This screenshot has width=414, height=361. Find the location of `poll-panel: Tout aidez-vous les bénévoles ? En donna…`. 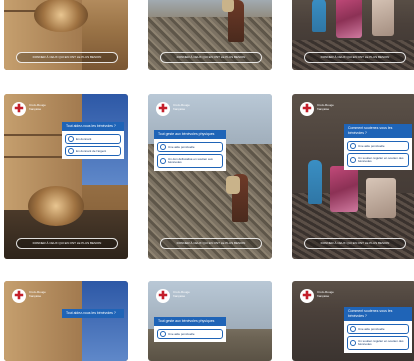

poll-panel: Tout aidez-vous les bénévoles ? En donna… is located at coordinates (93, 140).